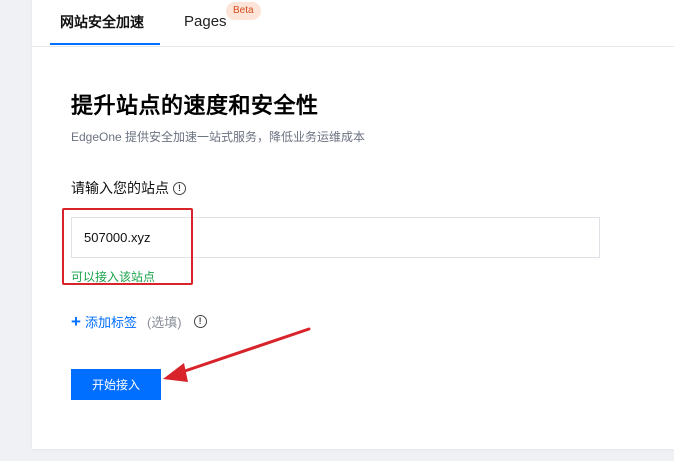  I want to click on tab-site-acceleration: 网站安全加速, so click(102, 22).